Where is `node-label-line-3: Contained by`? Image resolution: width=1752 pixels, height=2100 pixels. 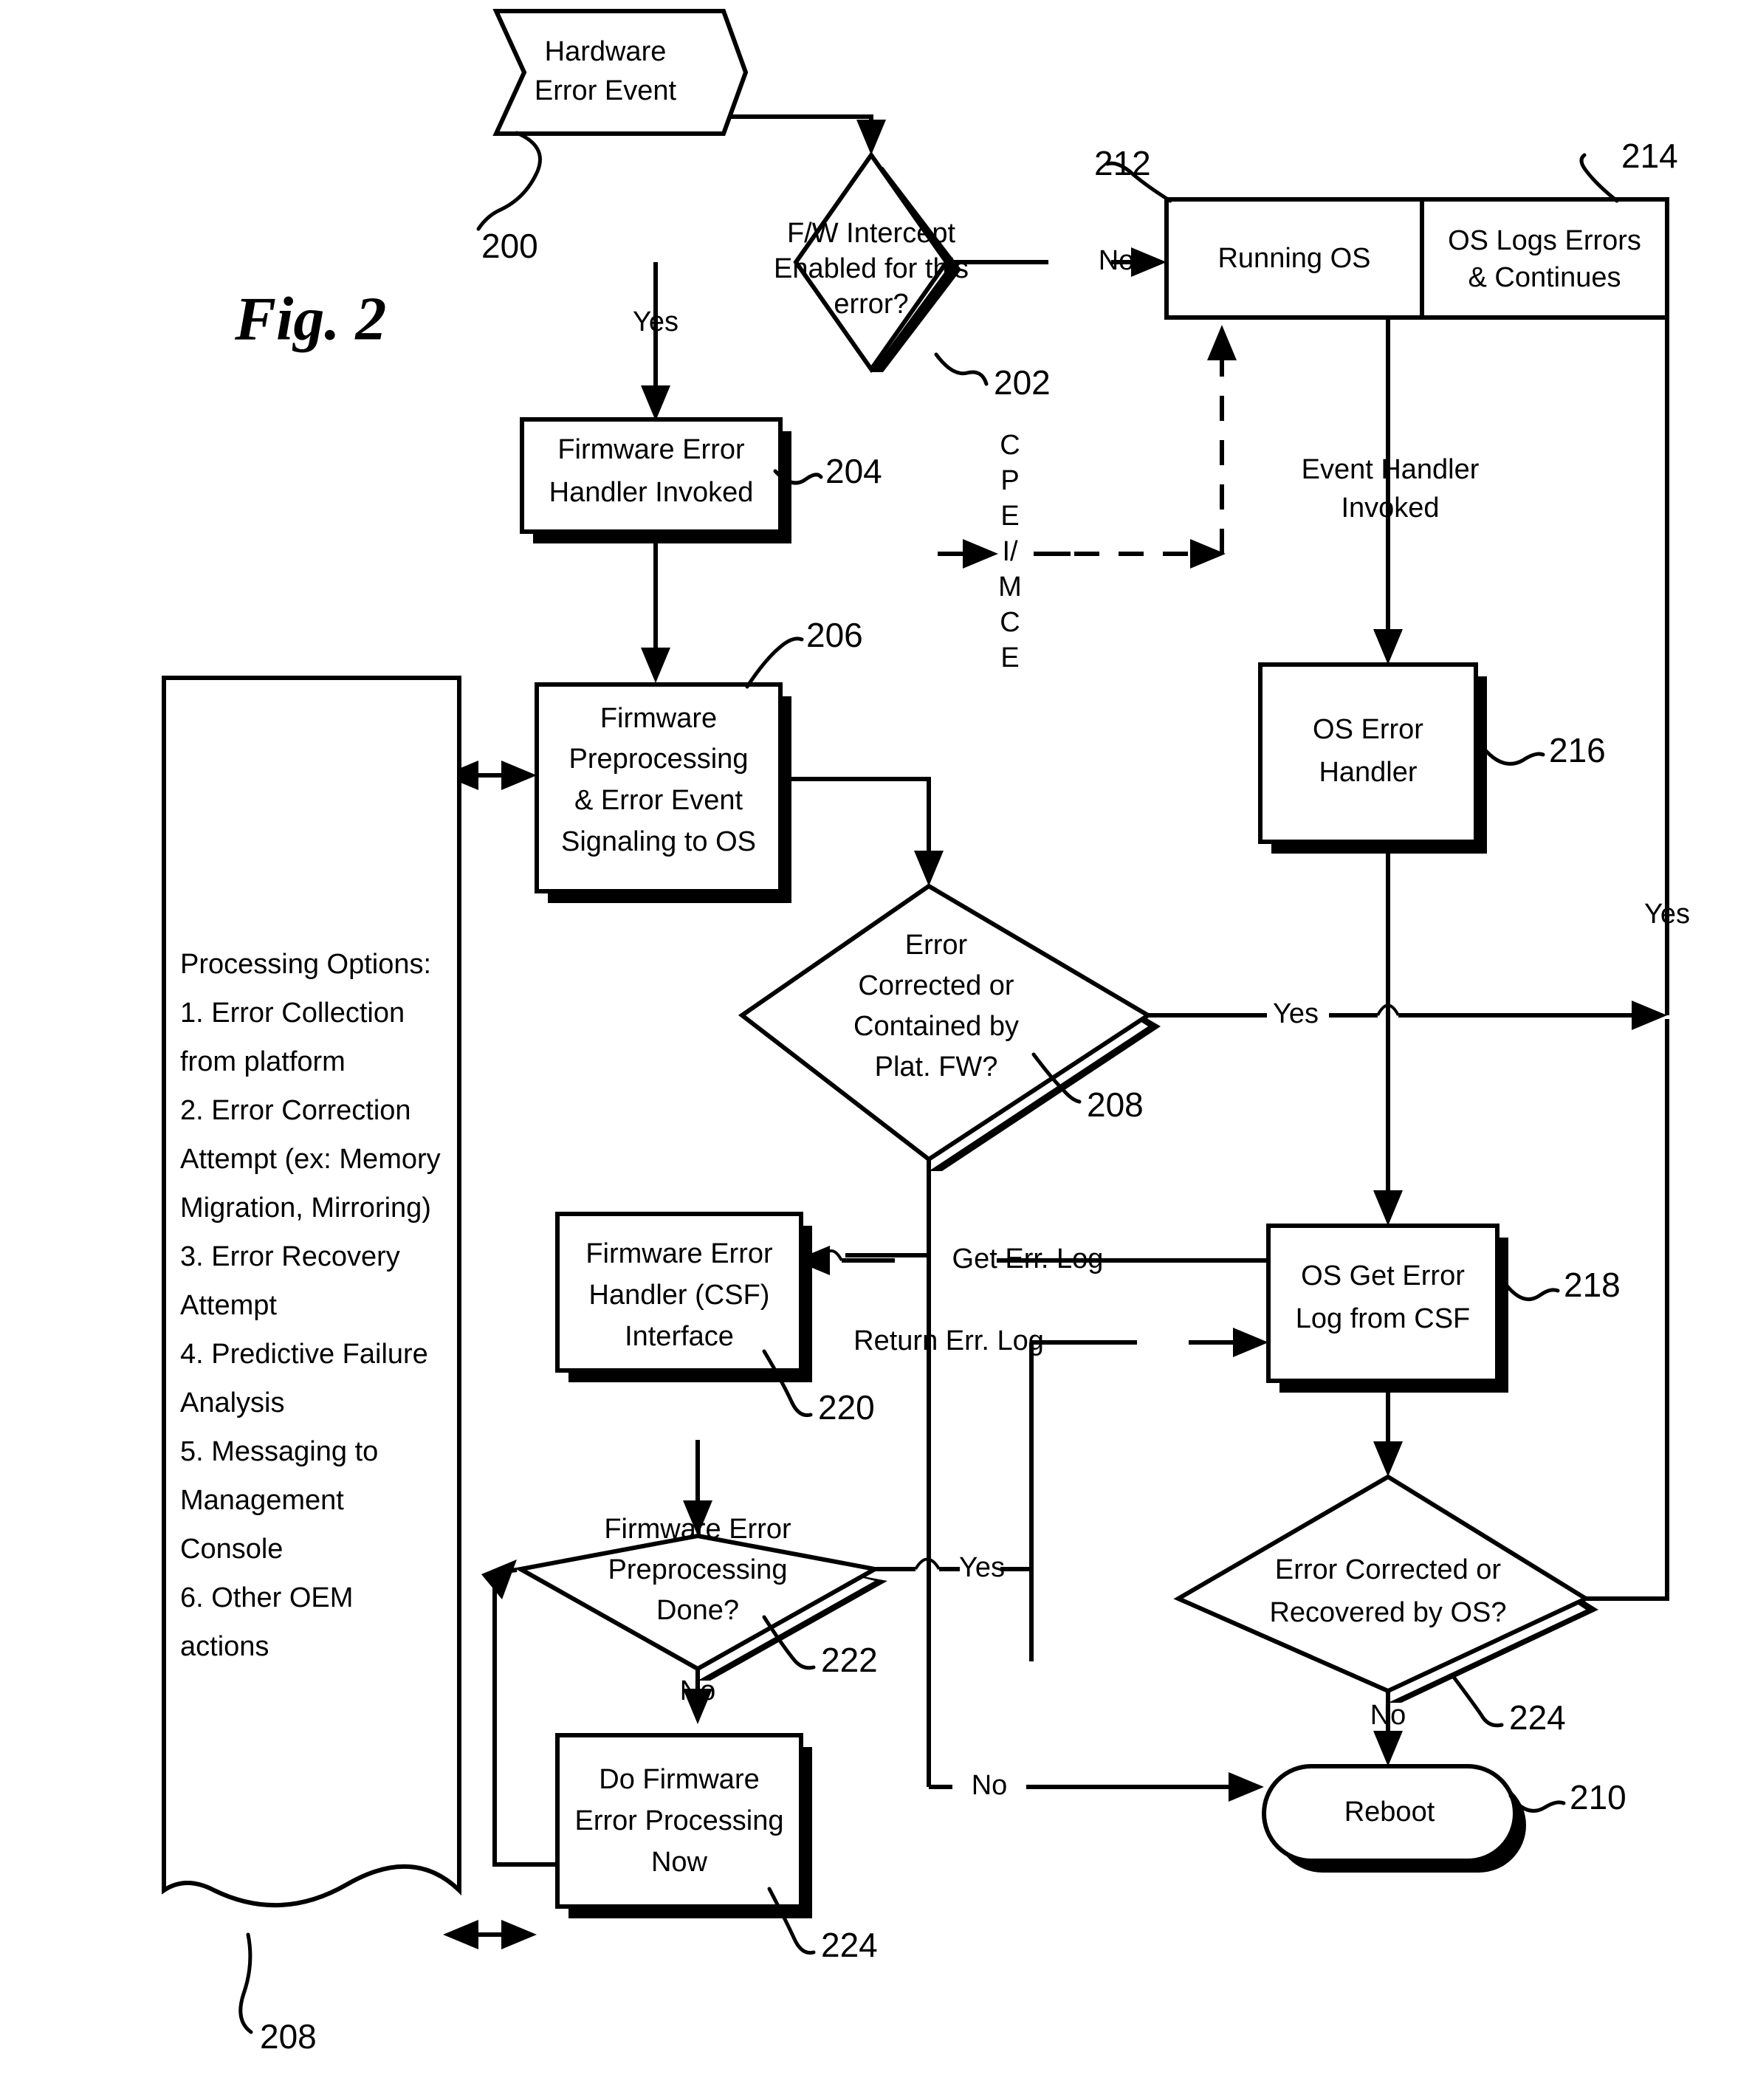
node-label-line-3: Contained by is located at coordinates (936, 1026).